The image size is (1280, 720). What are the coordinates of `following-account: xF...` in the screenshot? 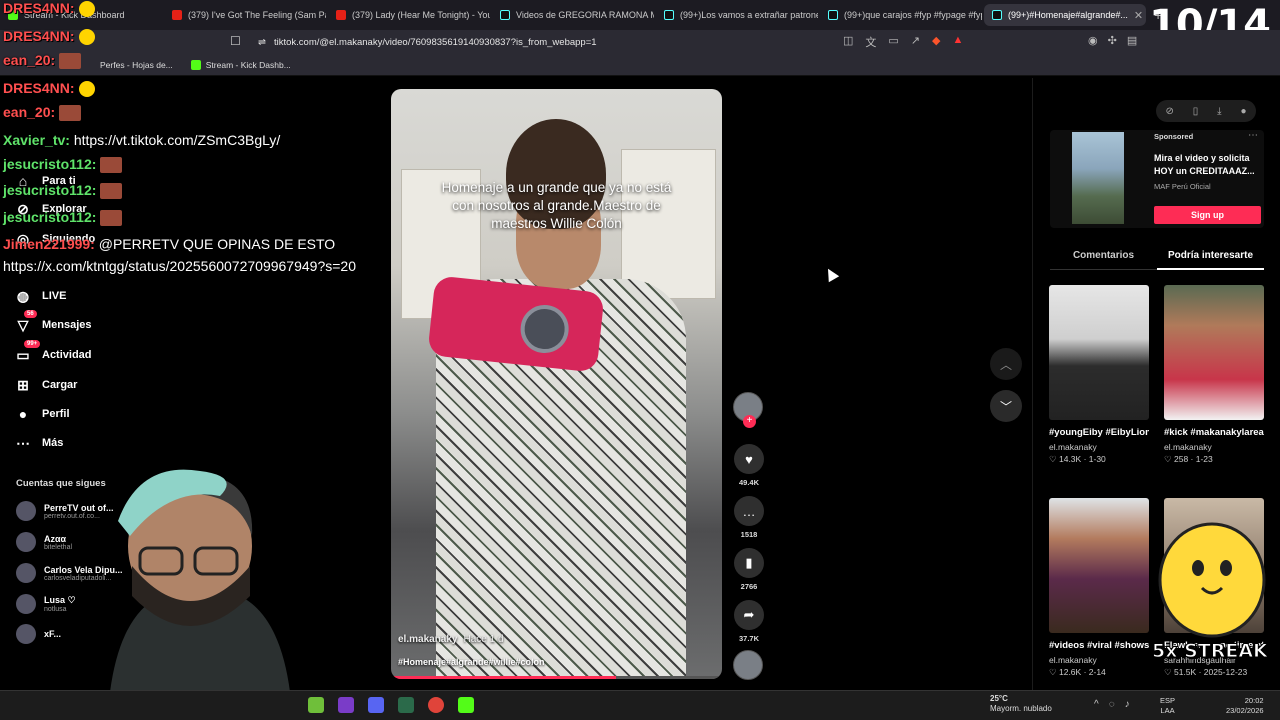 It's located at (38, 634).